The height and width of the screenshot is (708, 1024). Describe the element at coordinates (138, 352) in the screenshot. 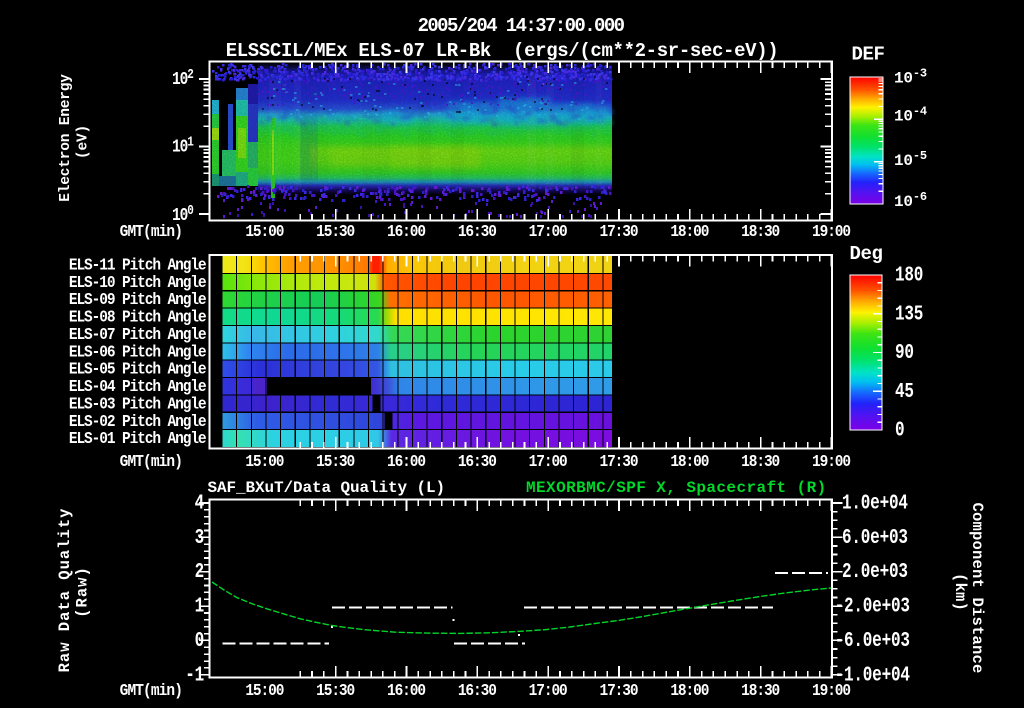

I see `svg-text: ELS-06 Pitch Angle` at that location.